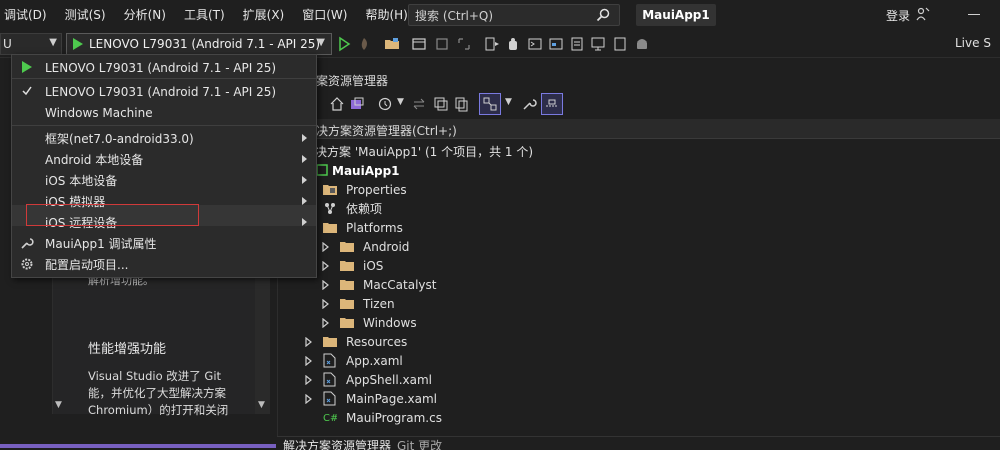 The height and width of the screenshot is (450, 1000). Describe the element at coordinates (155, 376) in the screenshot. I see `card-text-line: Visual Studio 改进了 Git` at that location.